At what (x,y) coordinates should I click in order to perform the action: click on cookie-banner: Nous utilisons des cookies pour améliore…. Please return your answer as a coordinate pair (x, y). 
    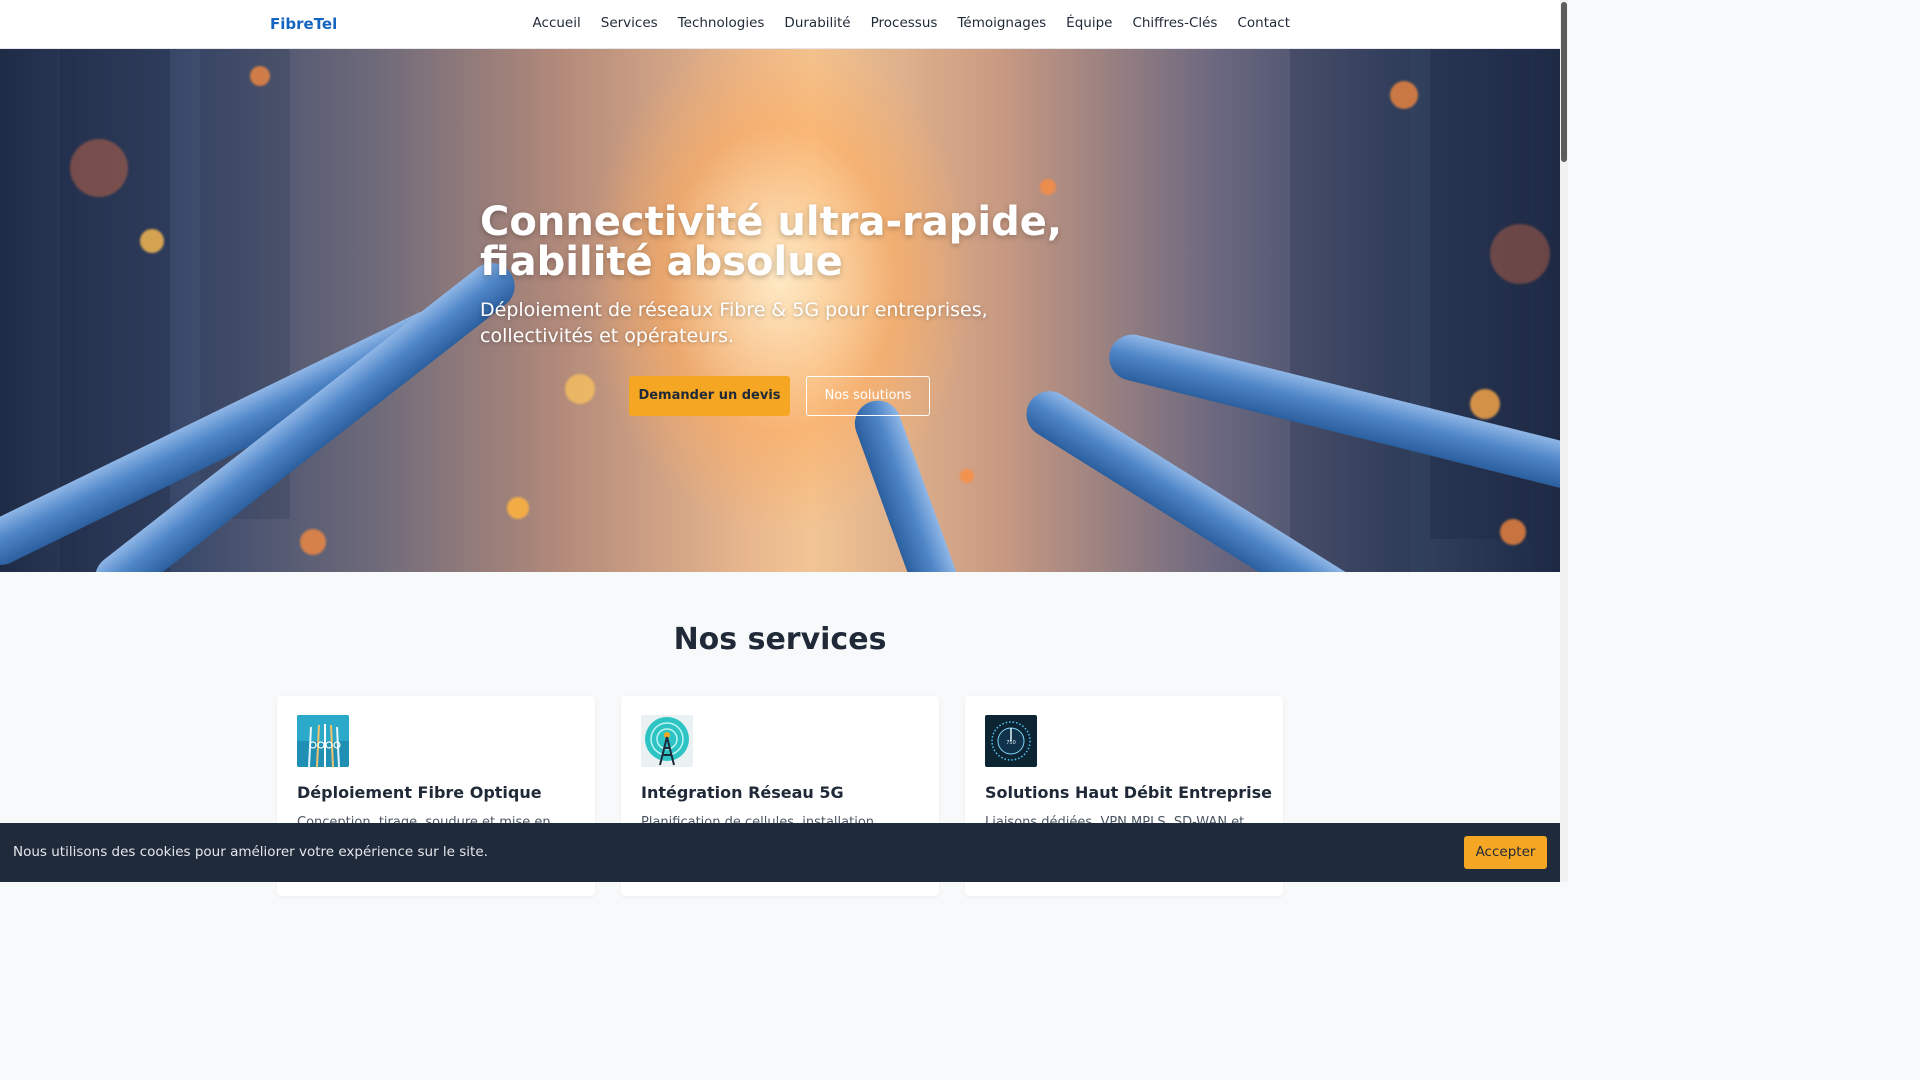
    Looking at the image, I should click on (780, 852).